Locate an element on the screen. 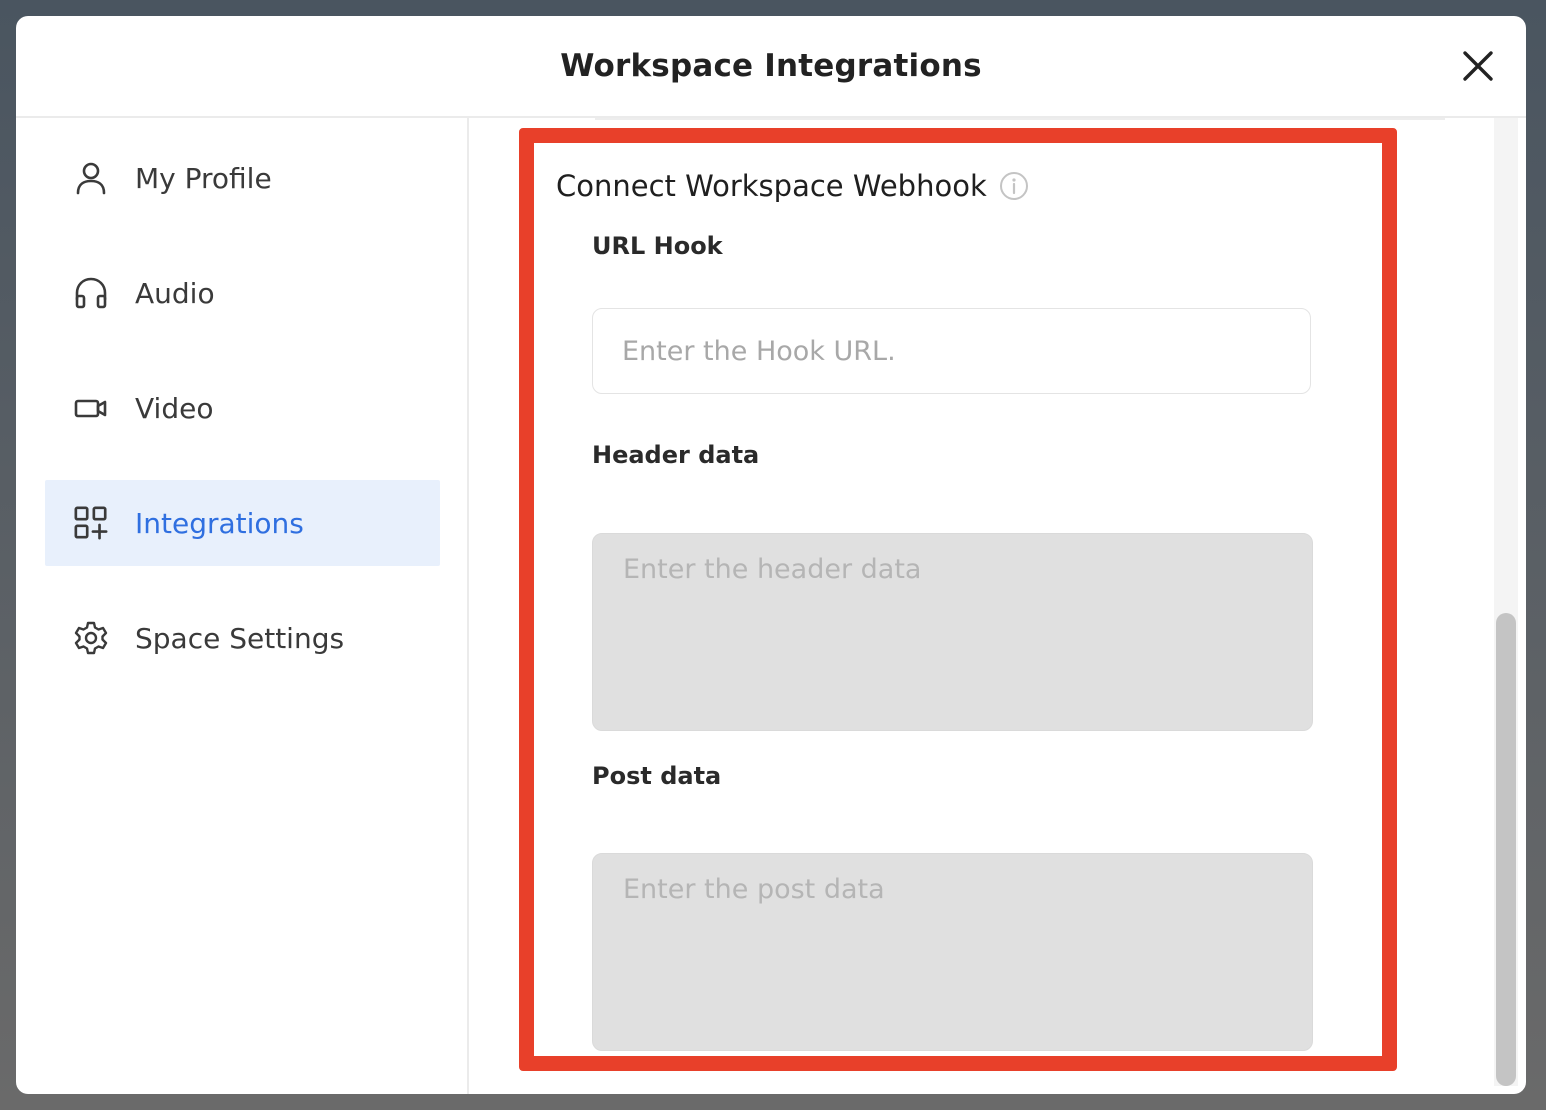 Image resolution: width=1546 pixels, height=1110 pixels. gear-icon is located at coordinates (91, 638).